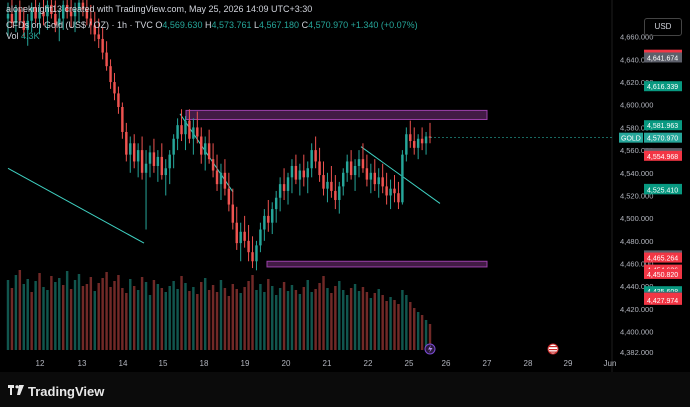 The image size is (690, 407). Describe the element at coordinates (82, 363) in the screenshot. I see `x-tick-label: 13` at that location.